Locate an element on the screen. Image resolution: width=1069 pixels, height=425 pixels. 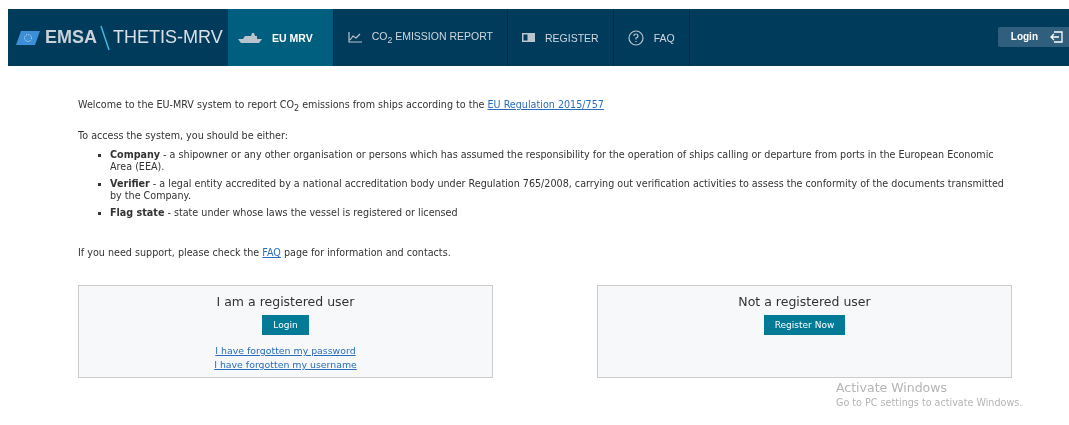
recovery-link: I have forgotten my username is located at coordinates (285, 364).